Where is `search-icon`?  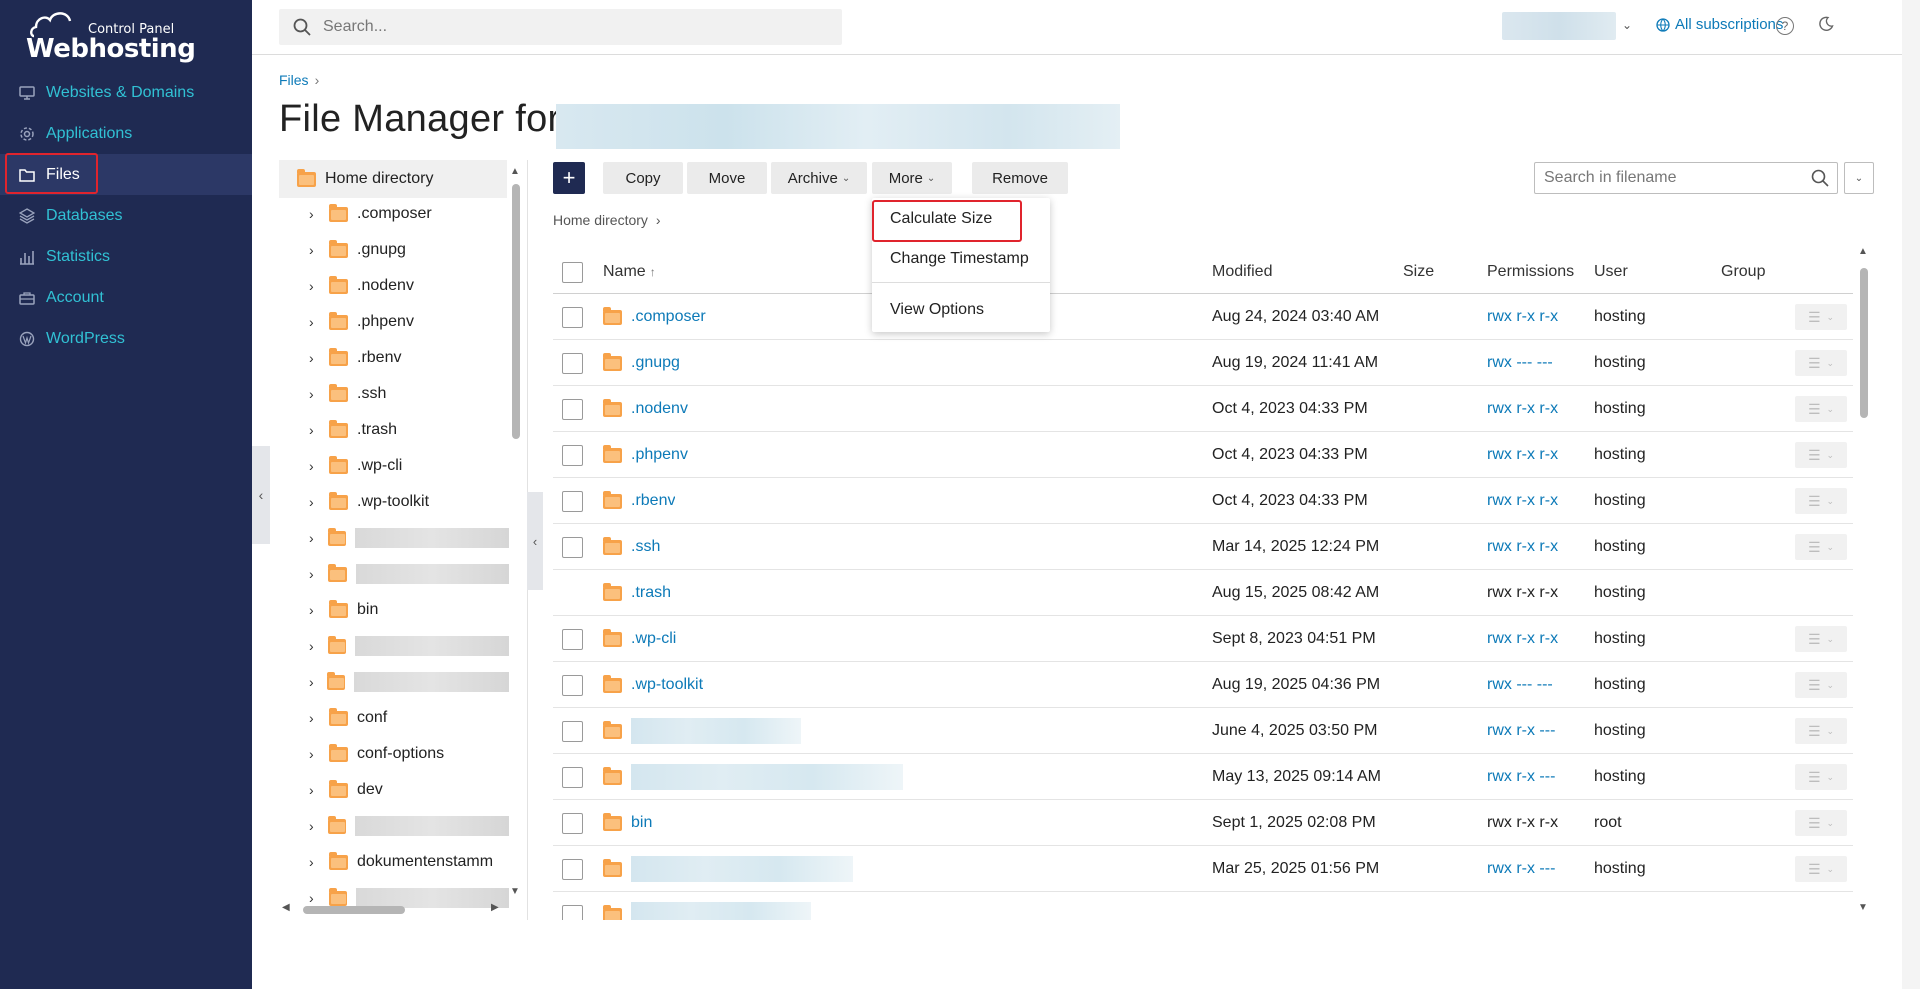
search-icon is located at coordinates (1820, 180).